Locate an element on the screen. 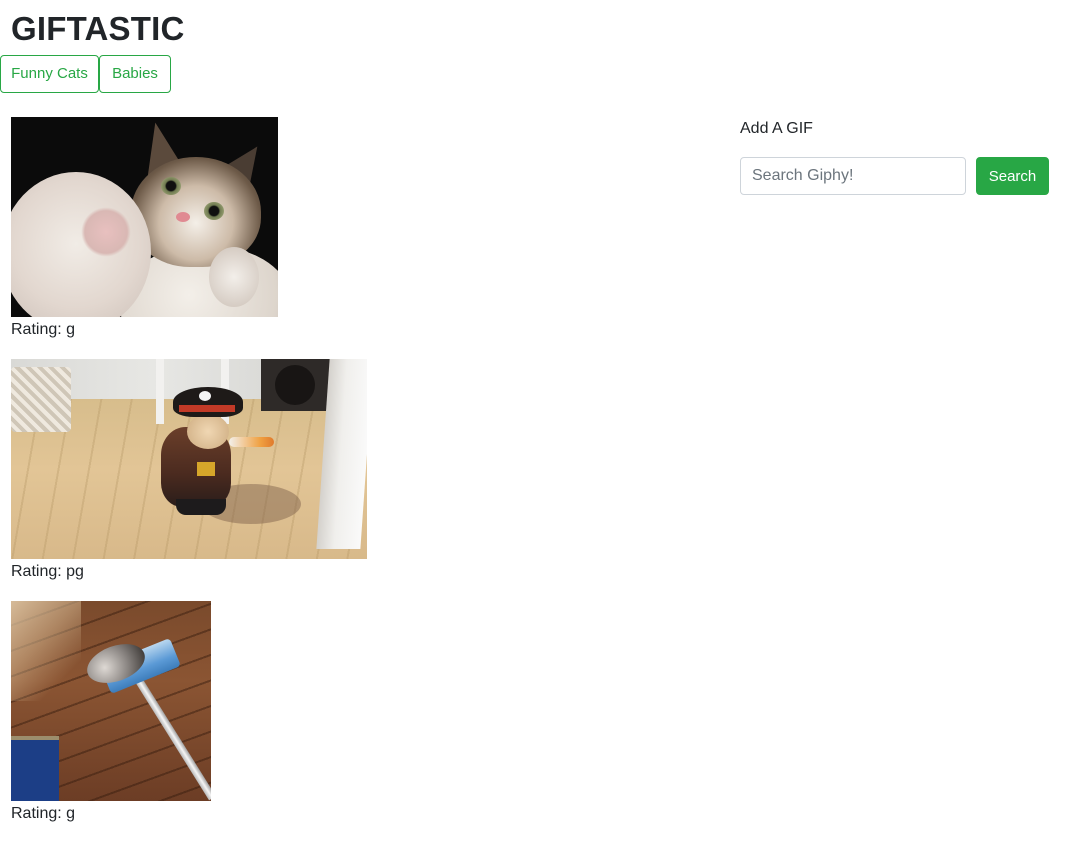 Image resolution: width=1082 pixels, height=843 pixels. topic-button-funny-cats: Funny Cats is located at coordinates (49, 74).